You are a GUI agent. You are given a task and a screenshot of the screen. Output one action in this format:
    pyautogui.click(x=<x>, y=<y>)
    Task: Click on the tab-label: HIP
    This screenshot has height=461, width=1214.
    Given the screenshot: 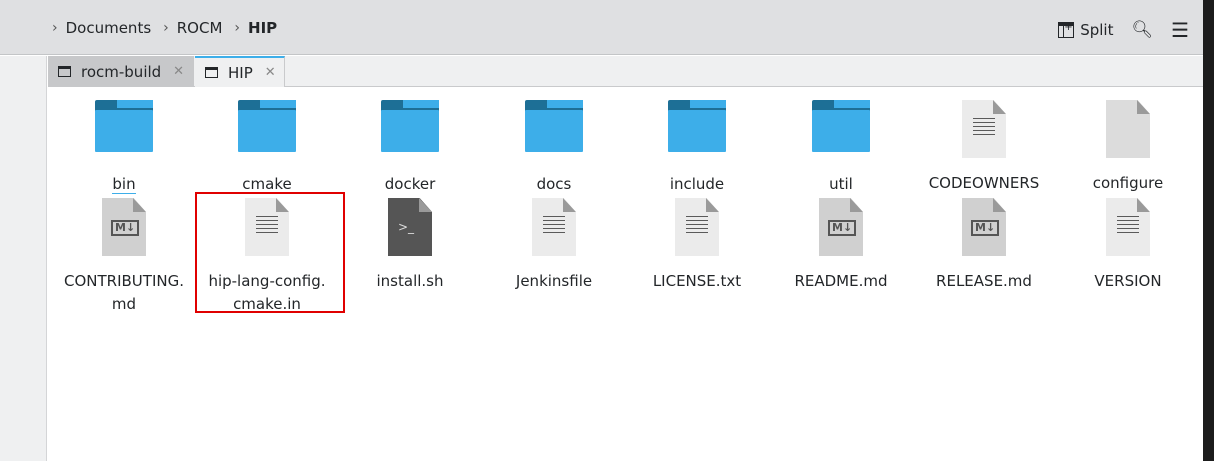 What is the action you would take?
    pyautogui.click(x=240, y=72)
    